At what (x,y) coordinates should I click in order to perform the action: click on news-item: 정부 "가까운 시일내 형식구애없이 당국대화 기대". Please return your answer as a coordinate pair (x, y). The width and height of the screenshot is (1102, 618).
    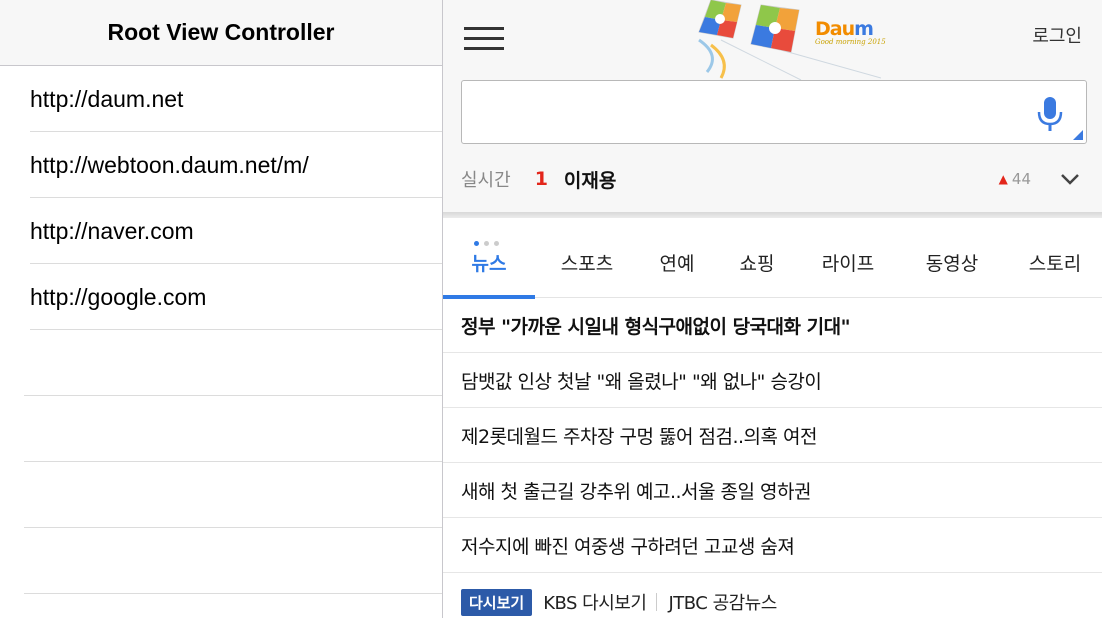
    Looking at the image, I should click on (772, 325).